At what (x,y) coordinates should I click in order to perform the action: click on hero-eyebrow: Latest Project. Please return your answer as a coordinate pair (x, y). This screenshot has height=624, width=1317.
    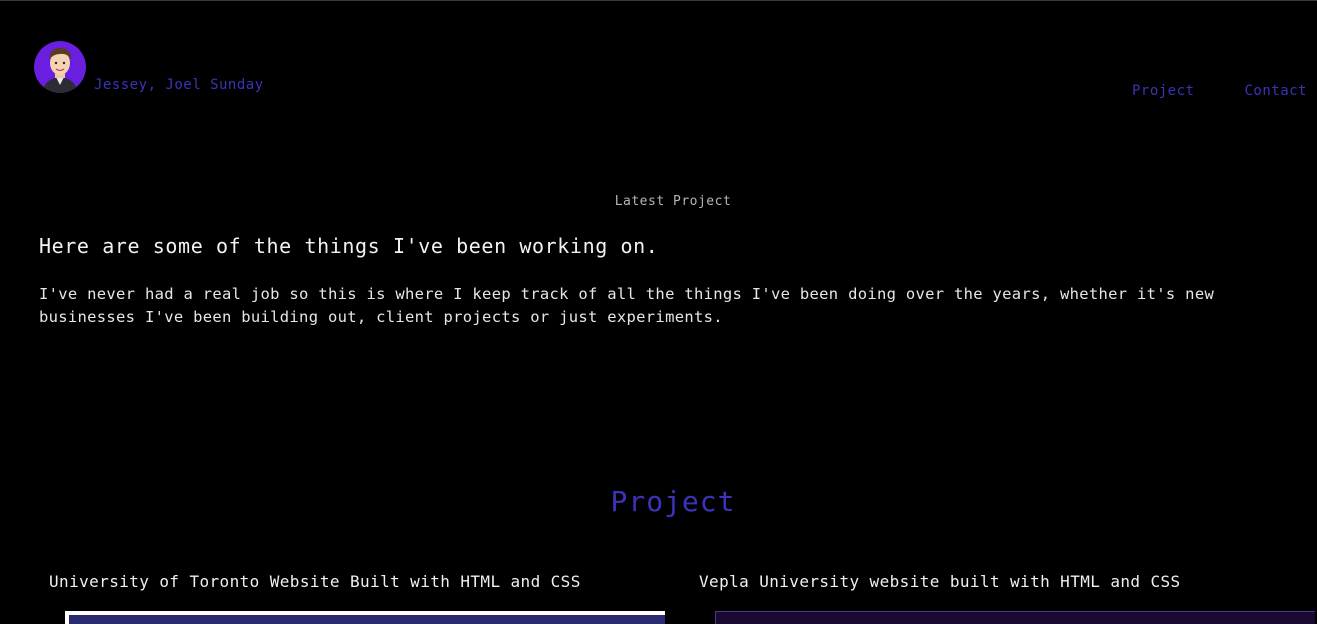
    Looking at the image, I should click on (673, 201).